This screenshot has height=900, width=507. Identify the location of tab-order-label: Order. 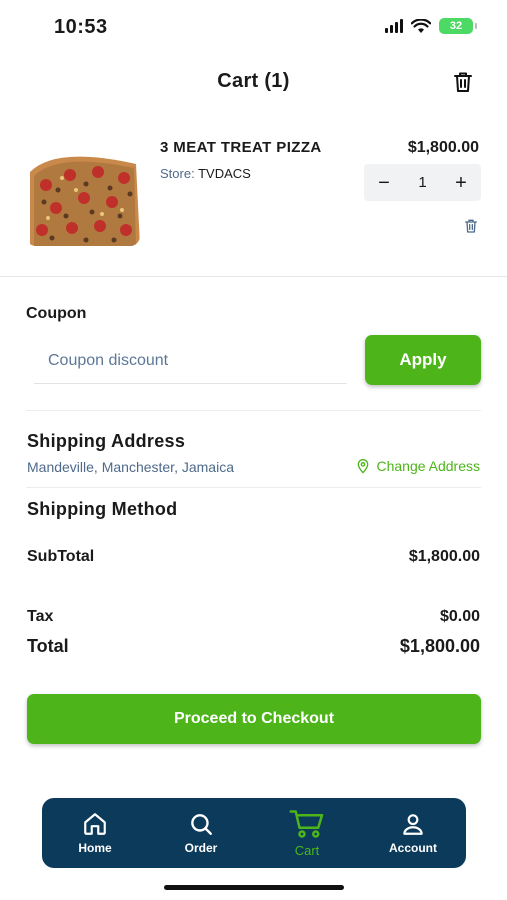
(201, 848).